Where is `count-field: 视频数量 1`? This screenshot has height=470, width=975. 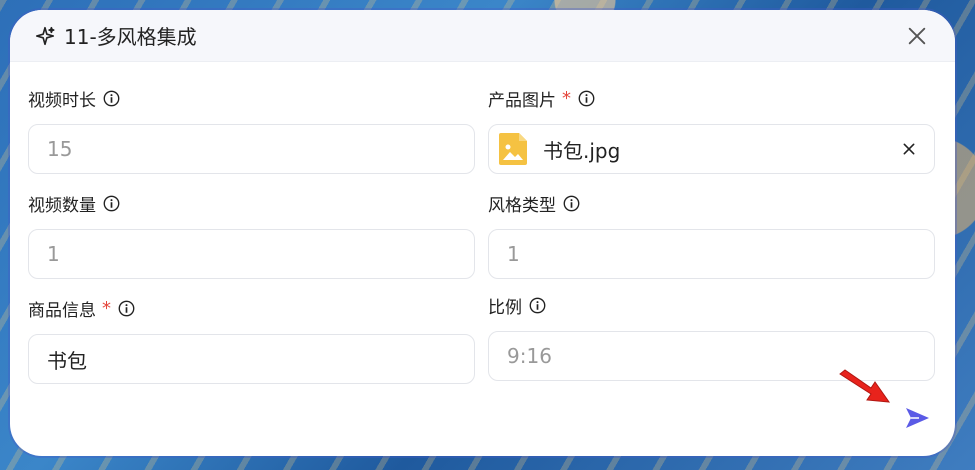
count-field: 视频数量 1 is located at coordinates (251, 235).